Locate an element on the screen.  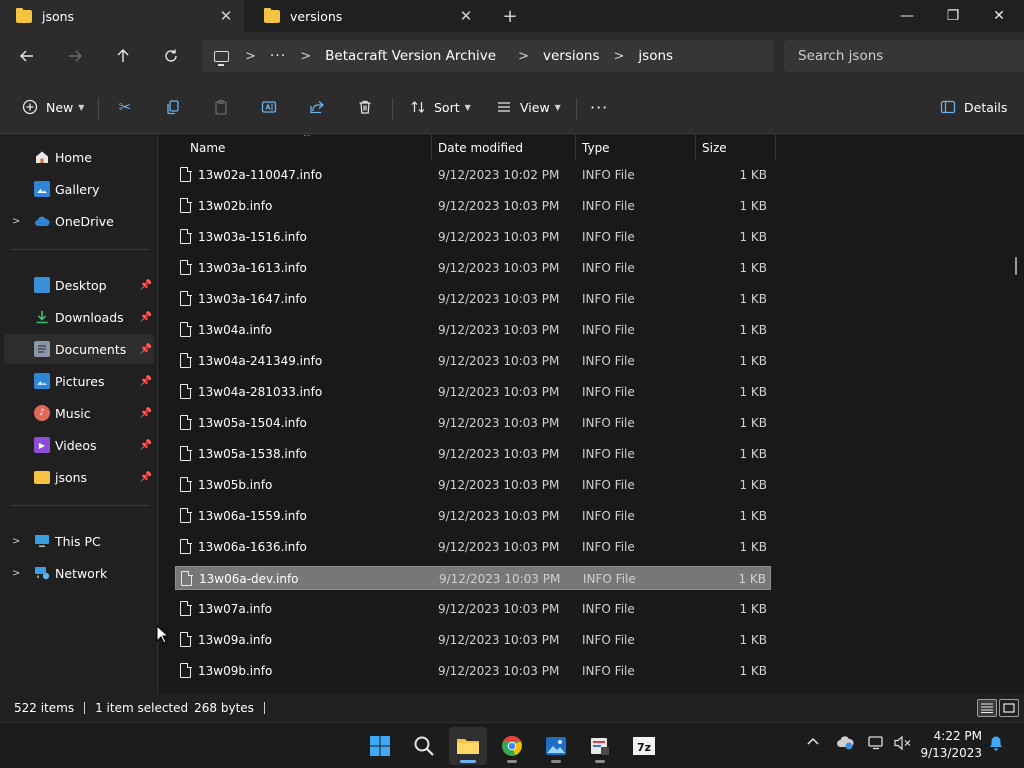
tiles-view-toggle is located at coordinates (1009, 708).